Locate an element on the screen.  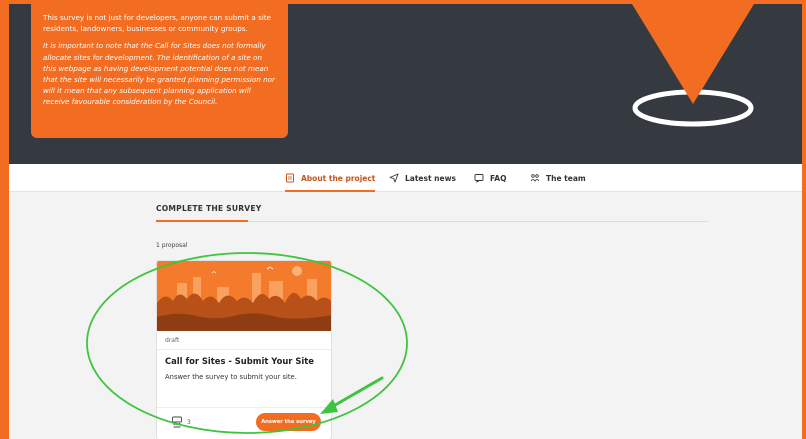
status-badge: draft is located at coordinates (172, 340).